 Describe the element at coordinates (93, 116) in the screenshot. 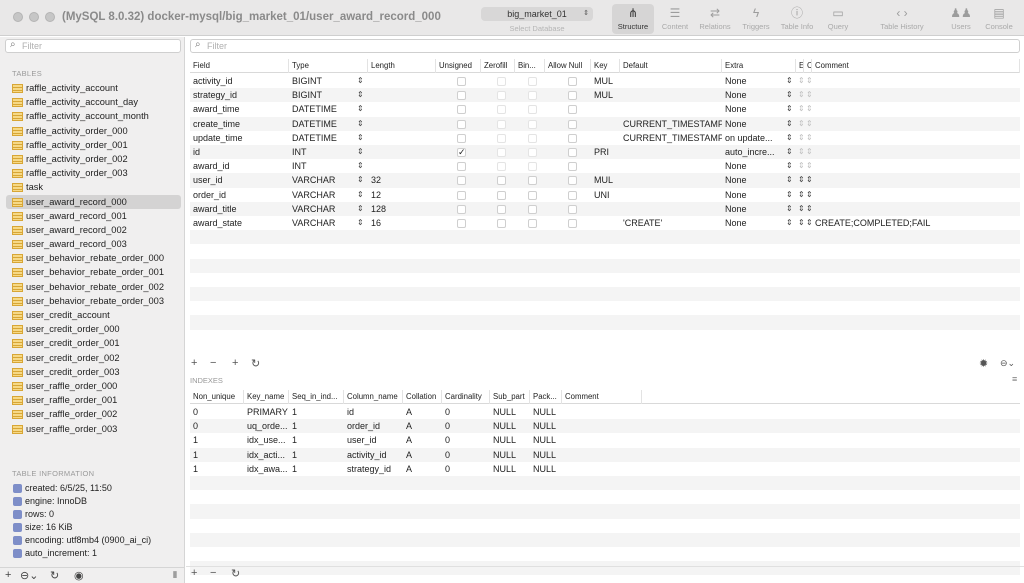

I see `sidebar-item-table: raffle_activity_account_month` at that location.